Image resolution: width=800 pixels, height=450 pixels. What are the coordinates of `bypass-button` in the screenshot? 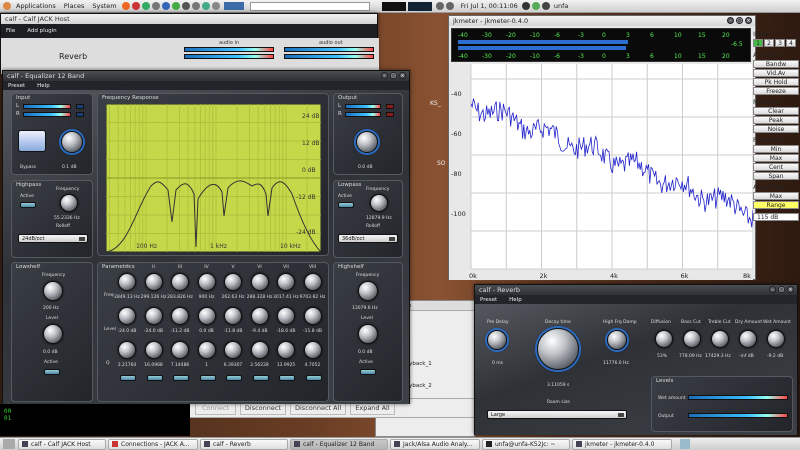 It's located at (32, 141).